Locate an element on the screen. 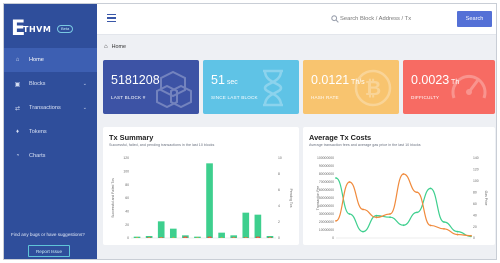  stat-card-difficulty: 0.0023 Th DIFFICULTY is located at coordinates (449, 87).